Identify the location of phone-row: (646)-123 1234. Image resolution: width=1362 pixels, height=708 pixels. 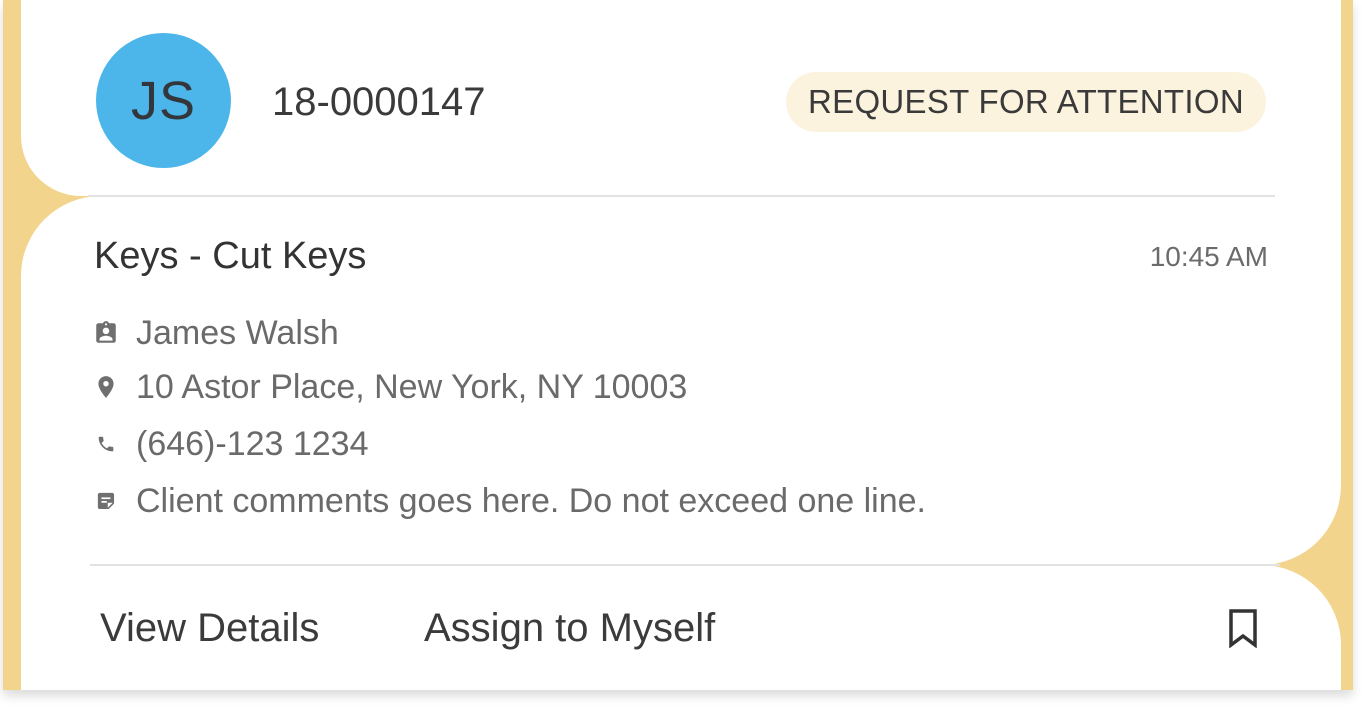
(230, 444).